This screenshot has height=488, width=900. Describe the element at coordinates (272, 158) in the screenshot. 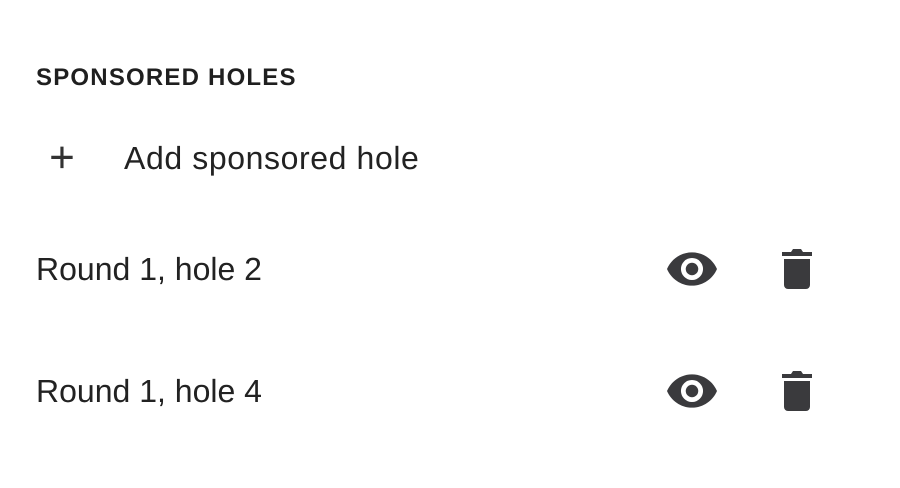

I see `add-sponsored-hole-button: Add sponsored hole` at that location.